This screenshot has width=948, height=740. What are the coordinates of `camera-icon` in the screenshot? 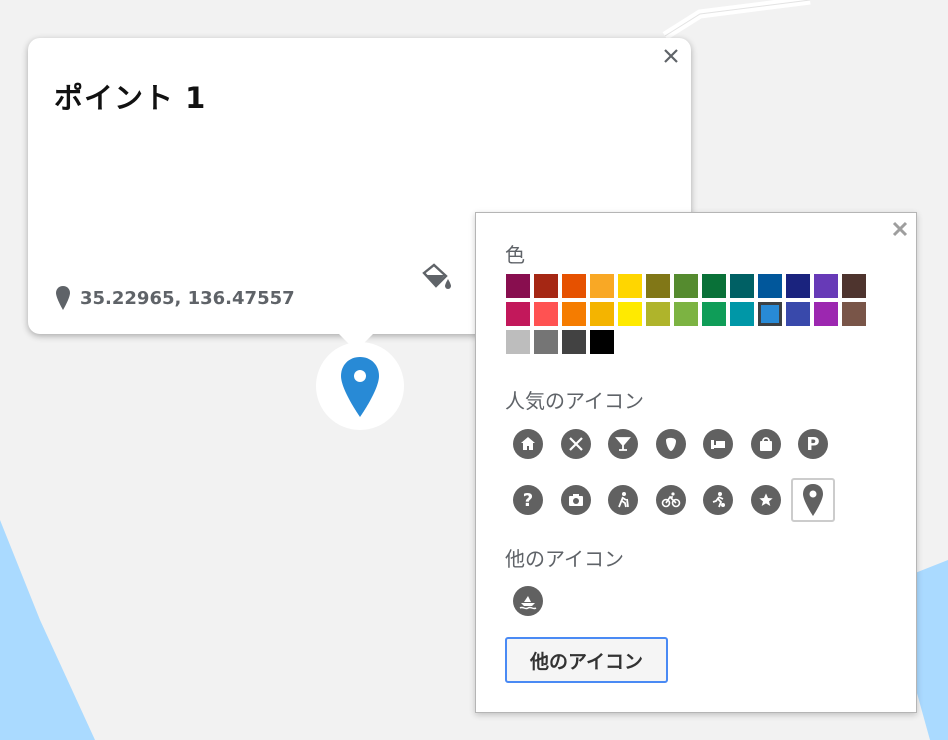 It's located at (575, 500).